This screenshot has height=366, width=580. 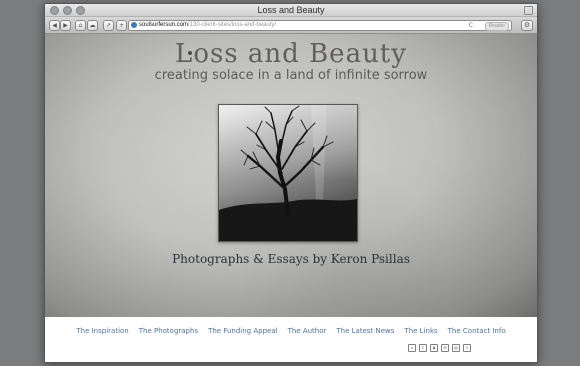 What do you see at coordinates (423, 348) in the screenshot?
I see `twitter-icon: t` at bounding box center [423, 348].